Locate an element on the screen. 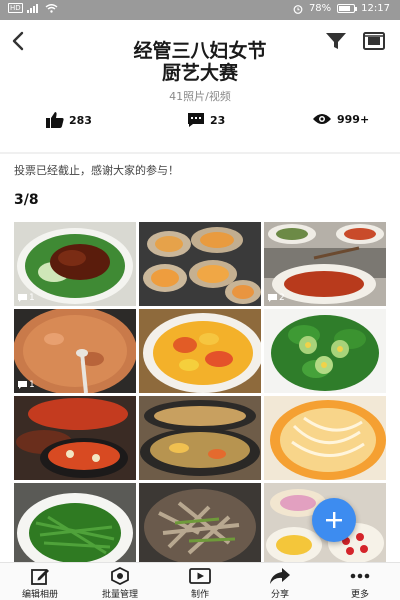 The width and height of the screenshot is (400, 600). voting-closed-notice: 投票已经截止，感谢大家的参与！ is located at coordinates (96, 170).